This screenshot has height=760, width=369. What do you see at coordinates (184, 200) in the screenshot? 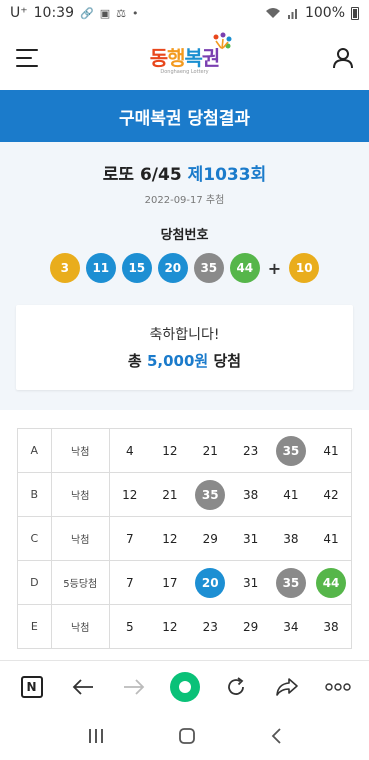
I see `draw-date: 2022-09-17 추첨` at bounding box center [184, 200].